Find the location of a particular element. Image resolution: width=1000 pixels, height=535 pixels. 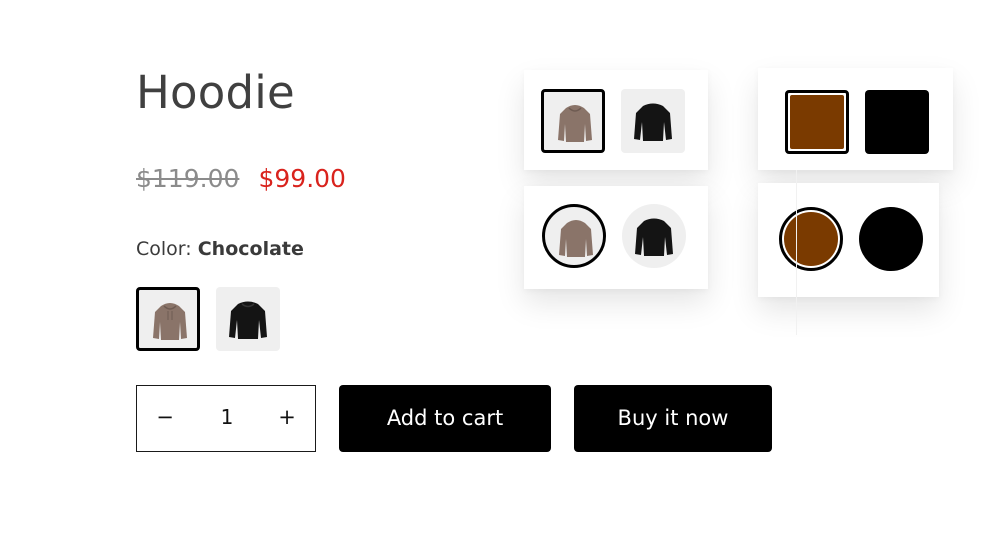

color-label-row: Color: Chocolate is located at coordinates (220, 249).